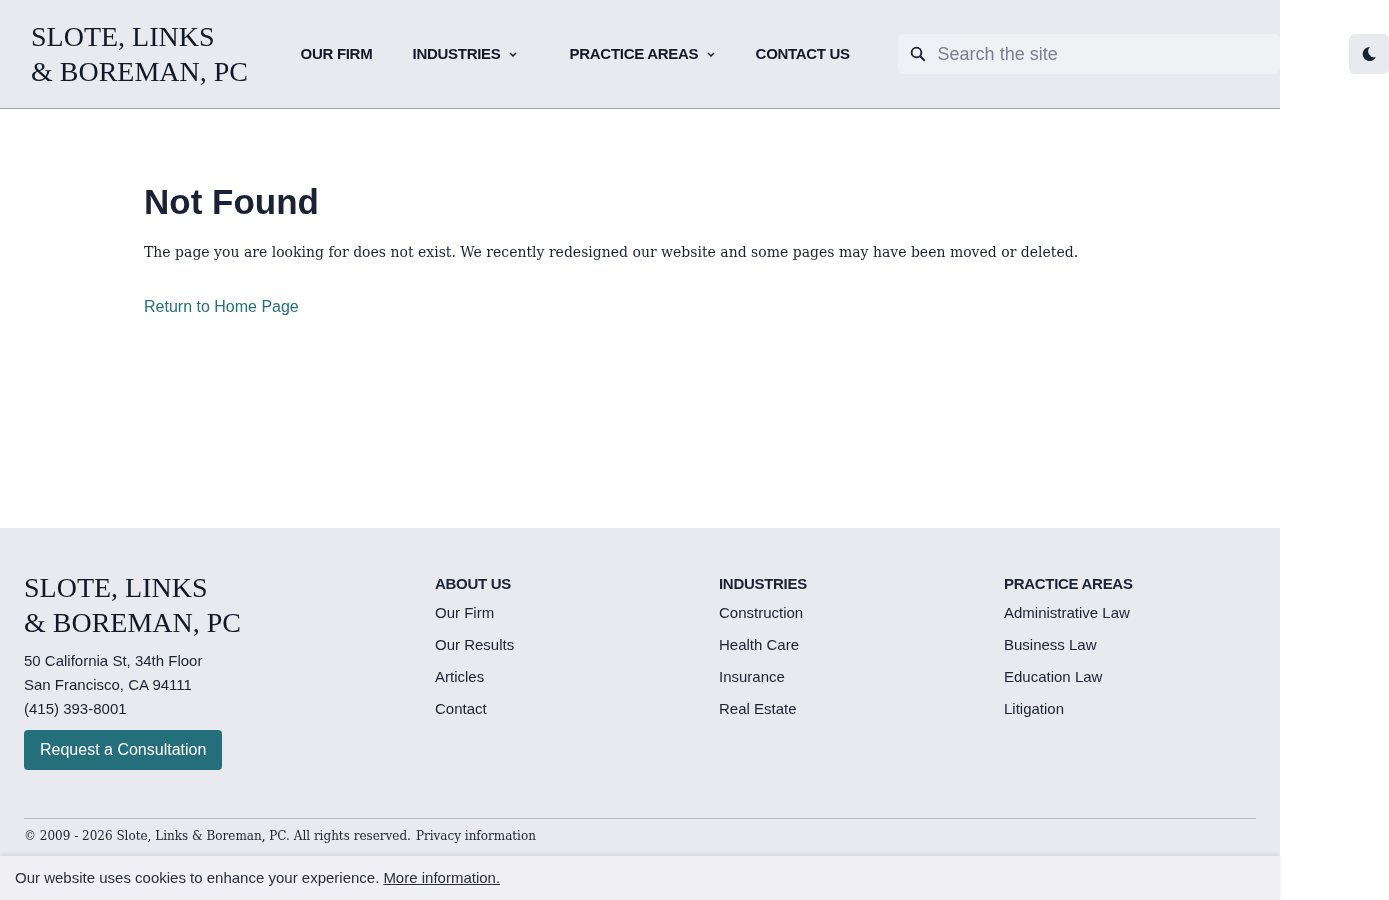  Describe the element at coordinates (460, 677) in the screenshot. I see `footer-link: Articles` at that location.